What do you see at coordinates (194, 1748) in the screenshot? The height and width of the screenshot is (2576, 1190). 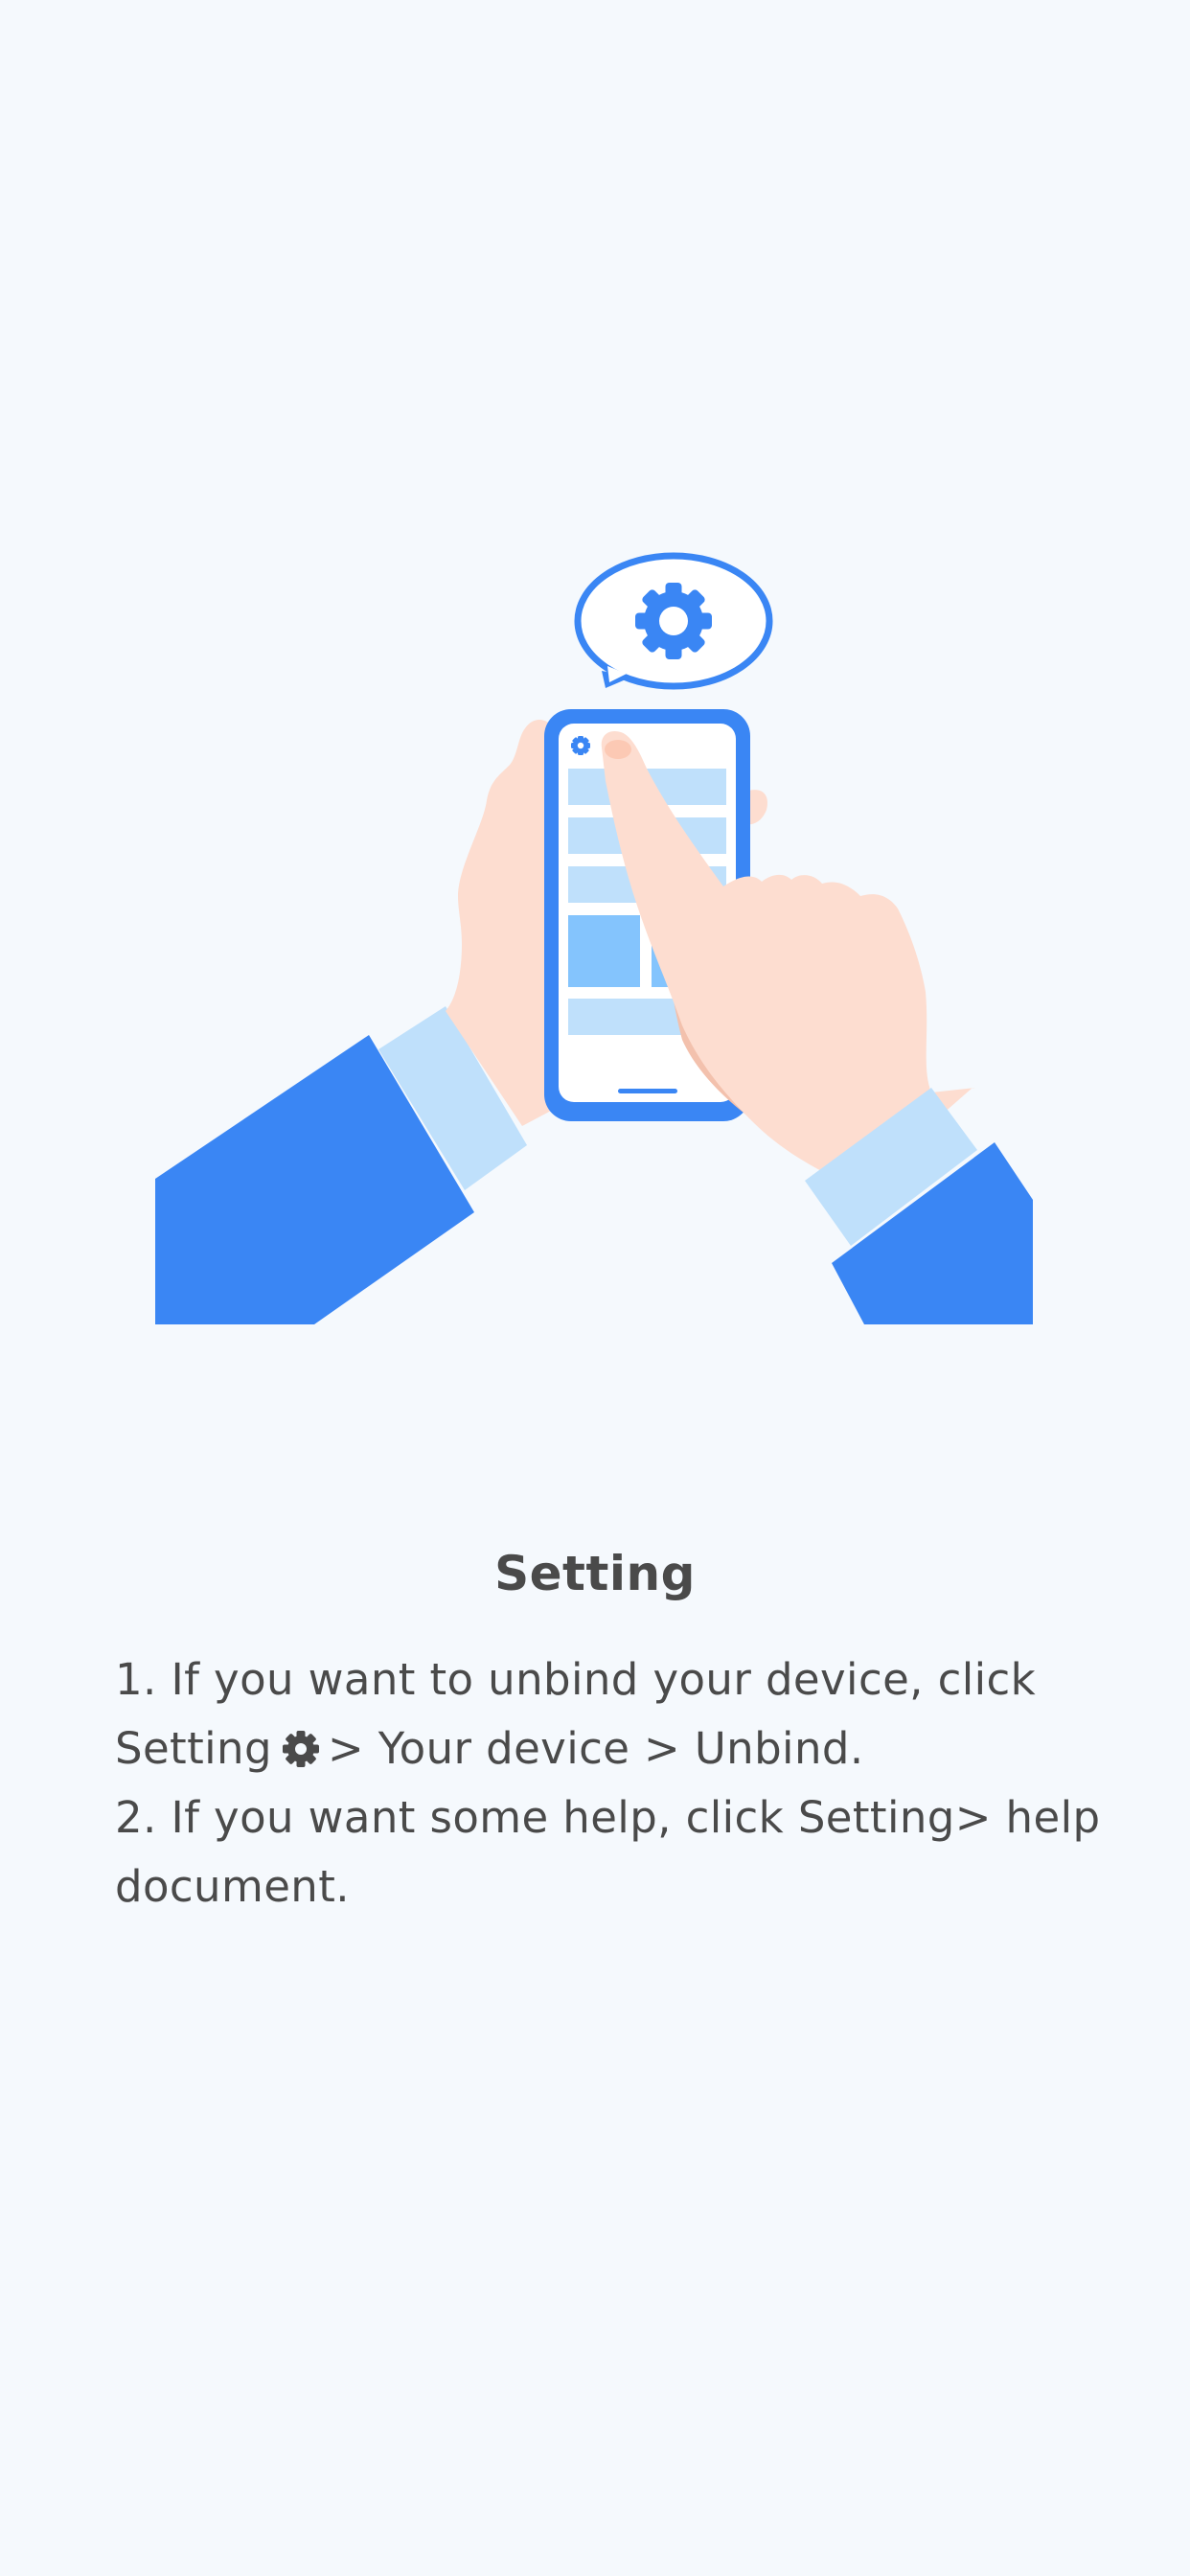 I see `setting-word: Setting` at bounding box center [194, 1748].